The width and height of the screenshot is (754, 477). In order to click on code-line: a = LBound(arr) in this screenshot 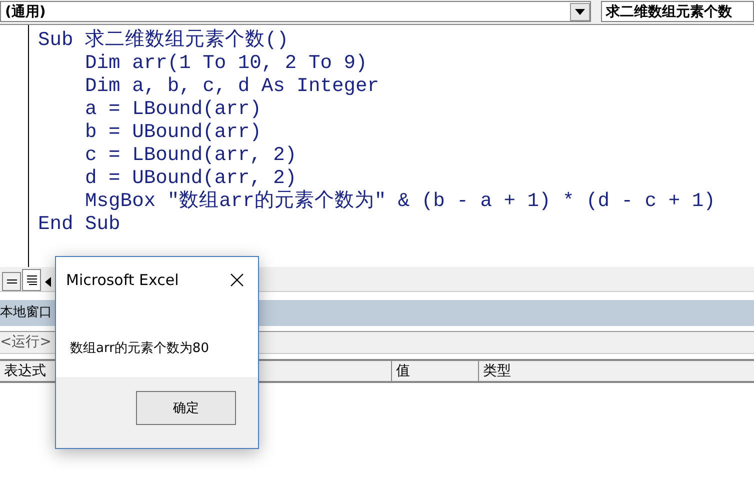, I will do `click(173, 109)`.